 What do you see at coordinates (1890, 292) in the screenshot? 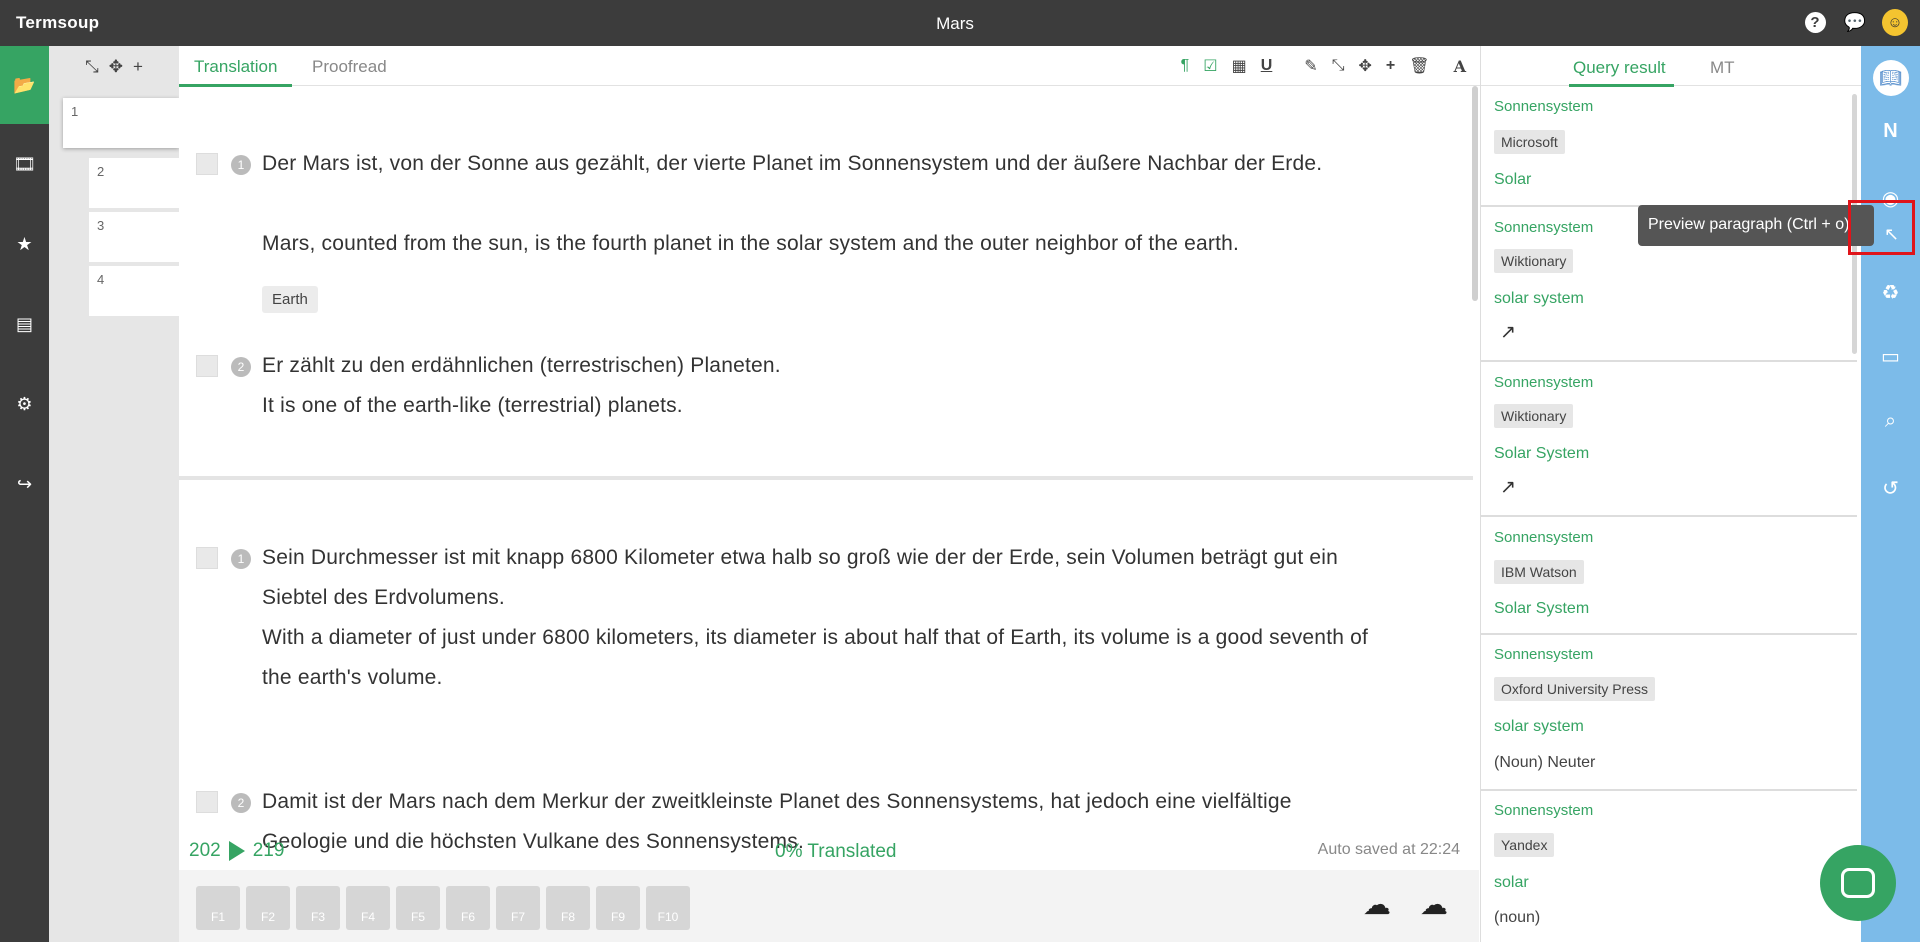
I see `recycle-icon: ♻` at bounding box center [1890, 292].